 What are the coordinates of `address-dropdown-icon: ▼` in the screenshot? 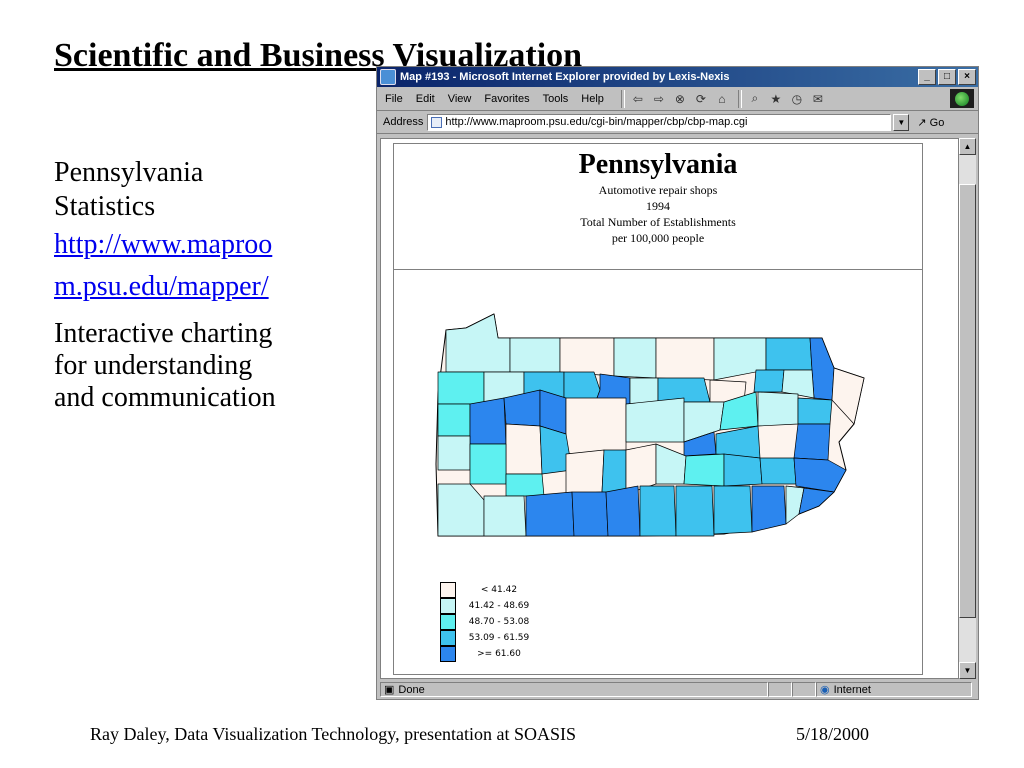 It's located at (901, 122).